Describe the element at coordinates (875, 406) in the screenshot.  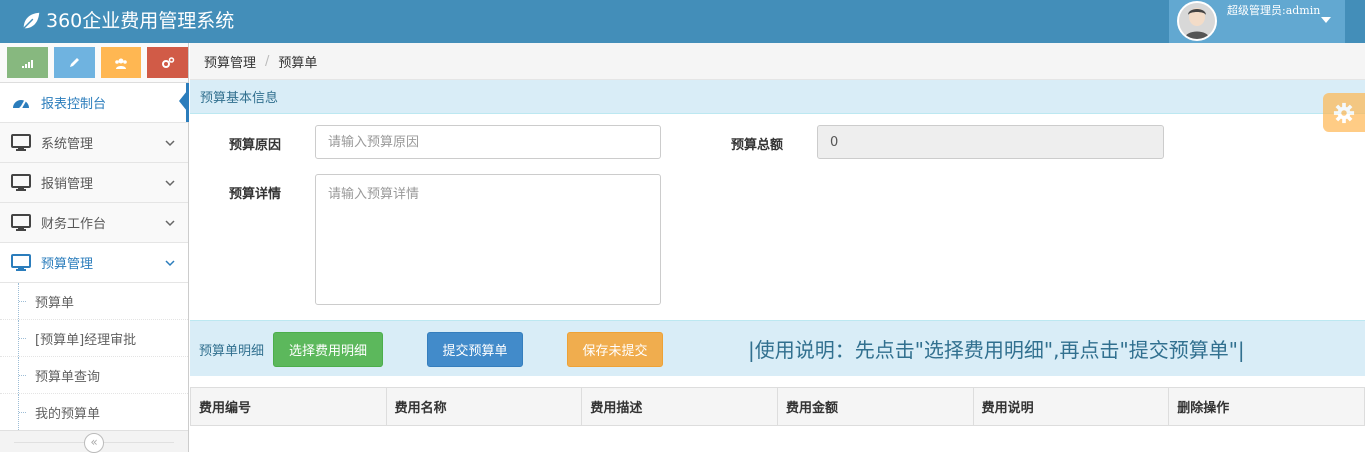
I see `table-header-cell: 费用金额` at that location.